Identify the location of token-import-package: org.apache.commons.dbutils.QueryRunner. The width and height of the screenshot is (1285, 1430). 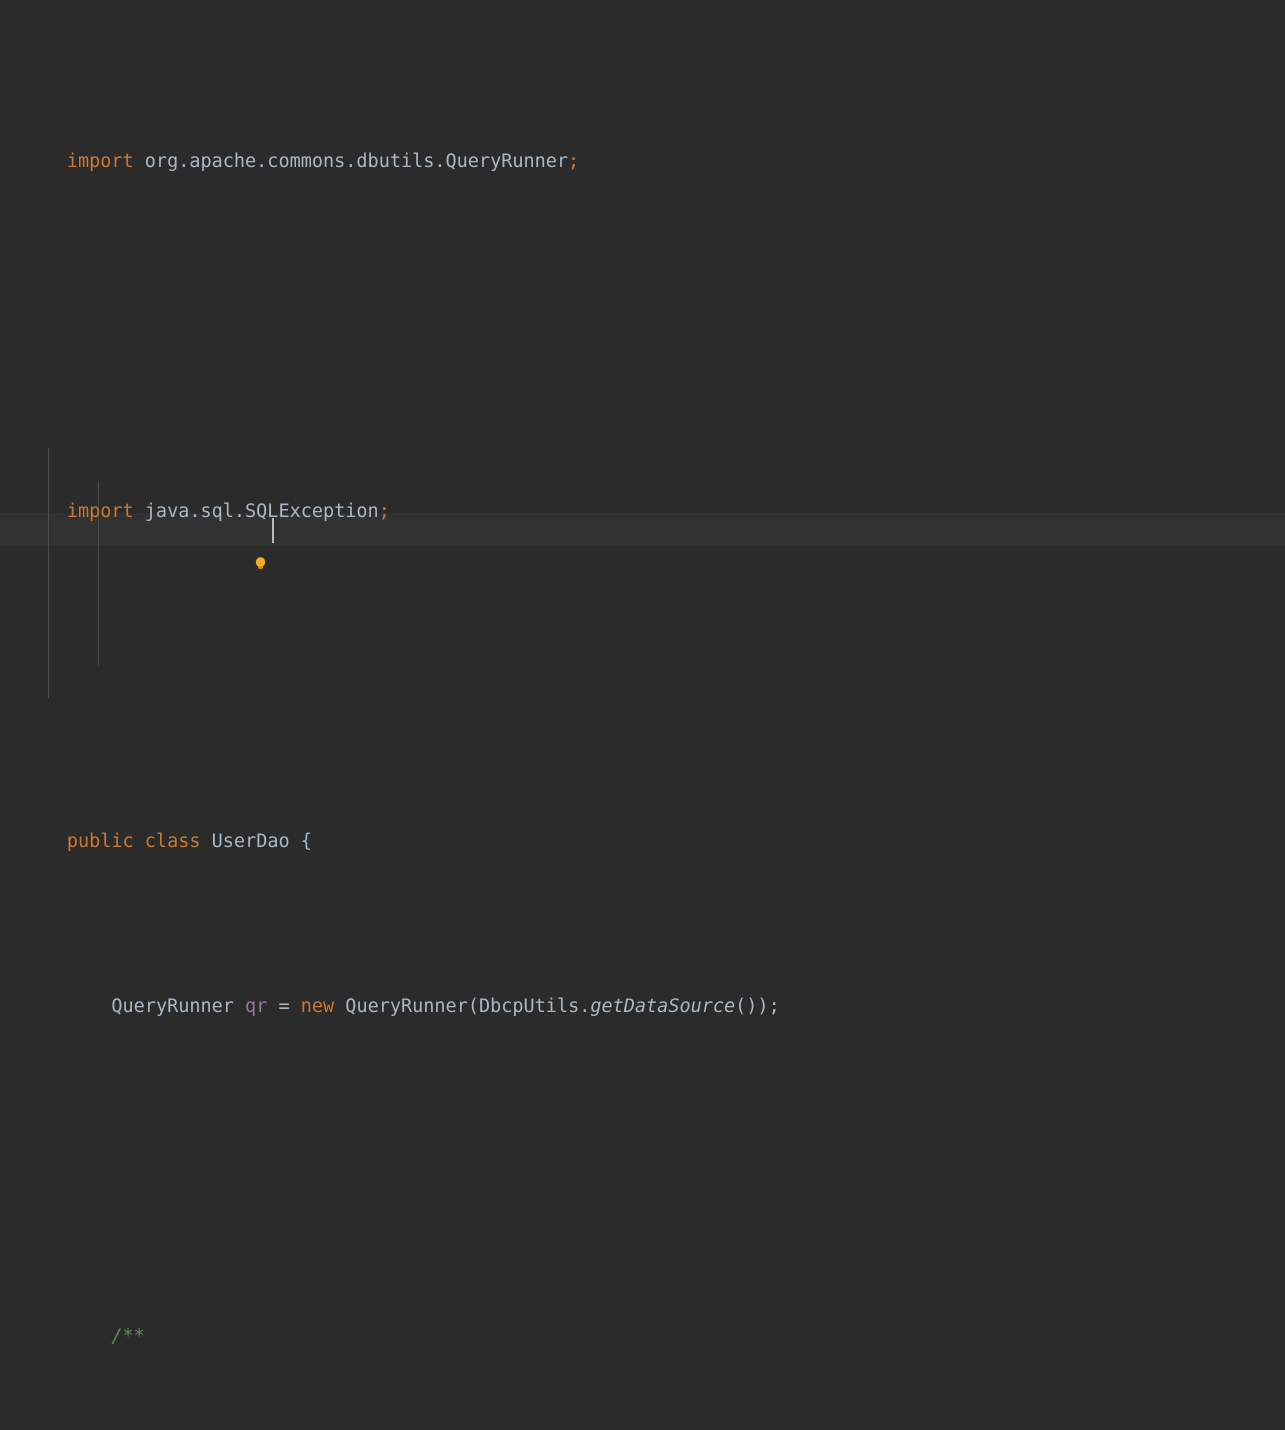
(351, 161).